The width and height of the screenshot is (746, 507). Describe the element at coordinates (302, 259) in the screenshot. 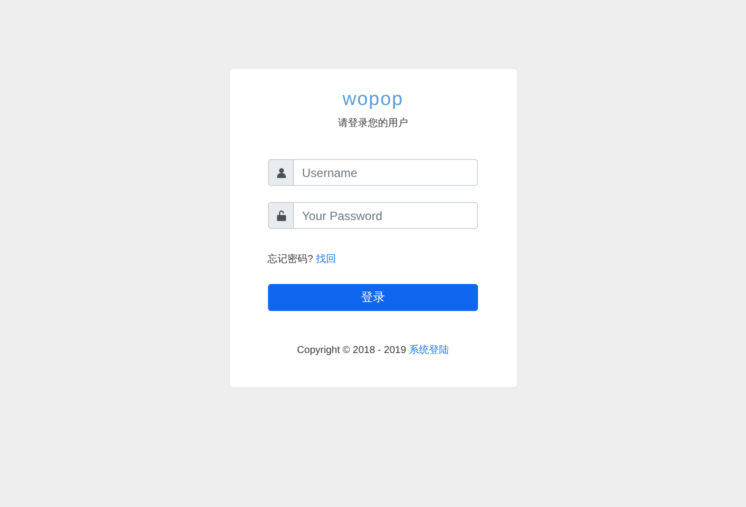

I see `forgot-password-text: 忘记密码? 找回` at that location.